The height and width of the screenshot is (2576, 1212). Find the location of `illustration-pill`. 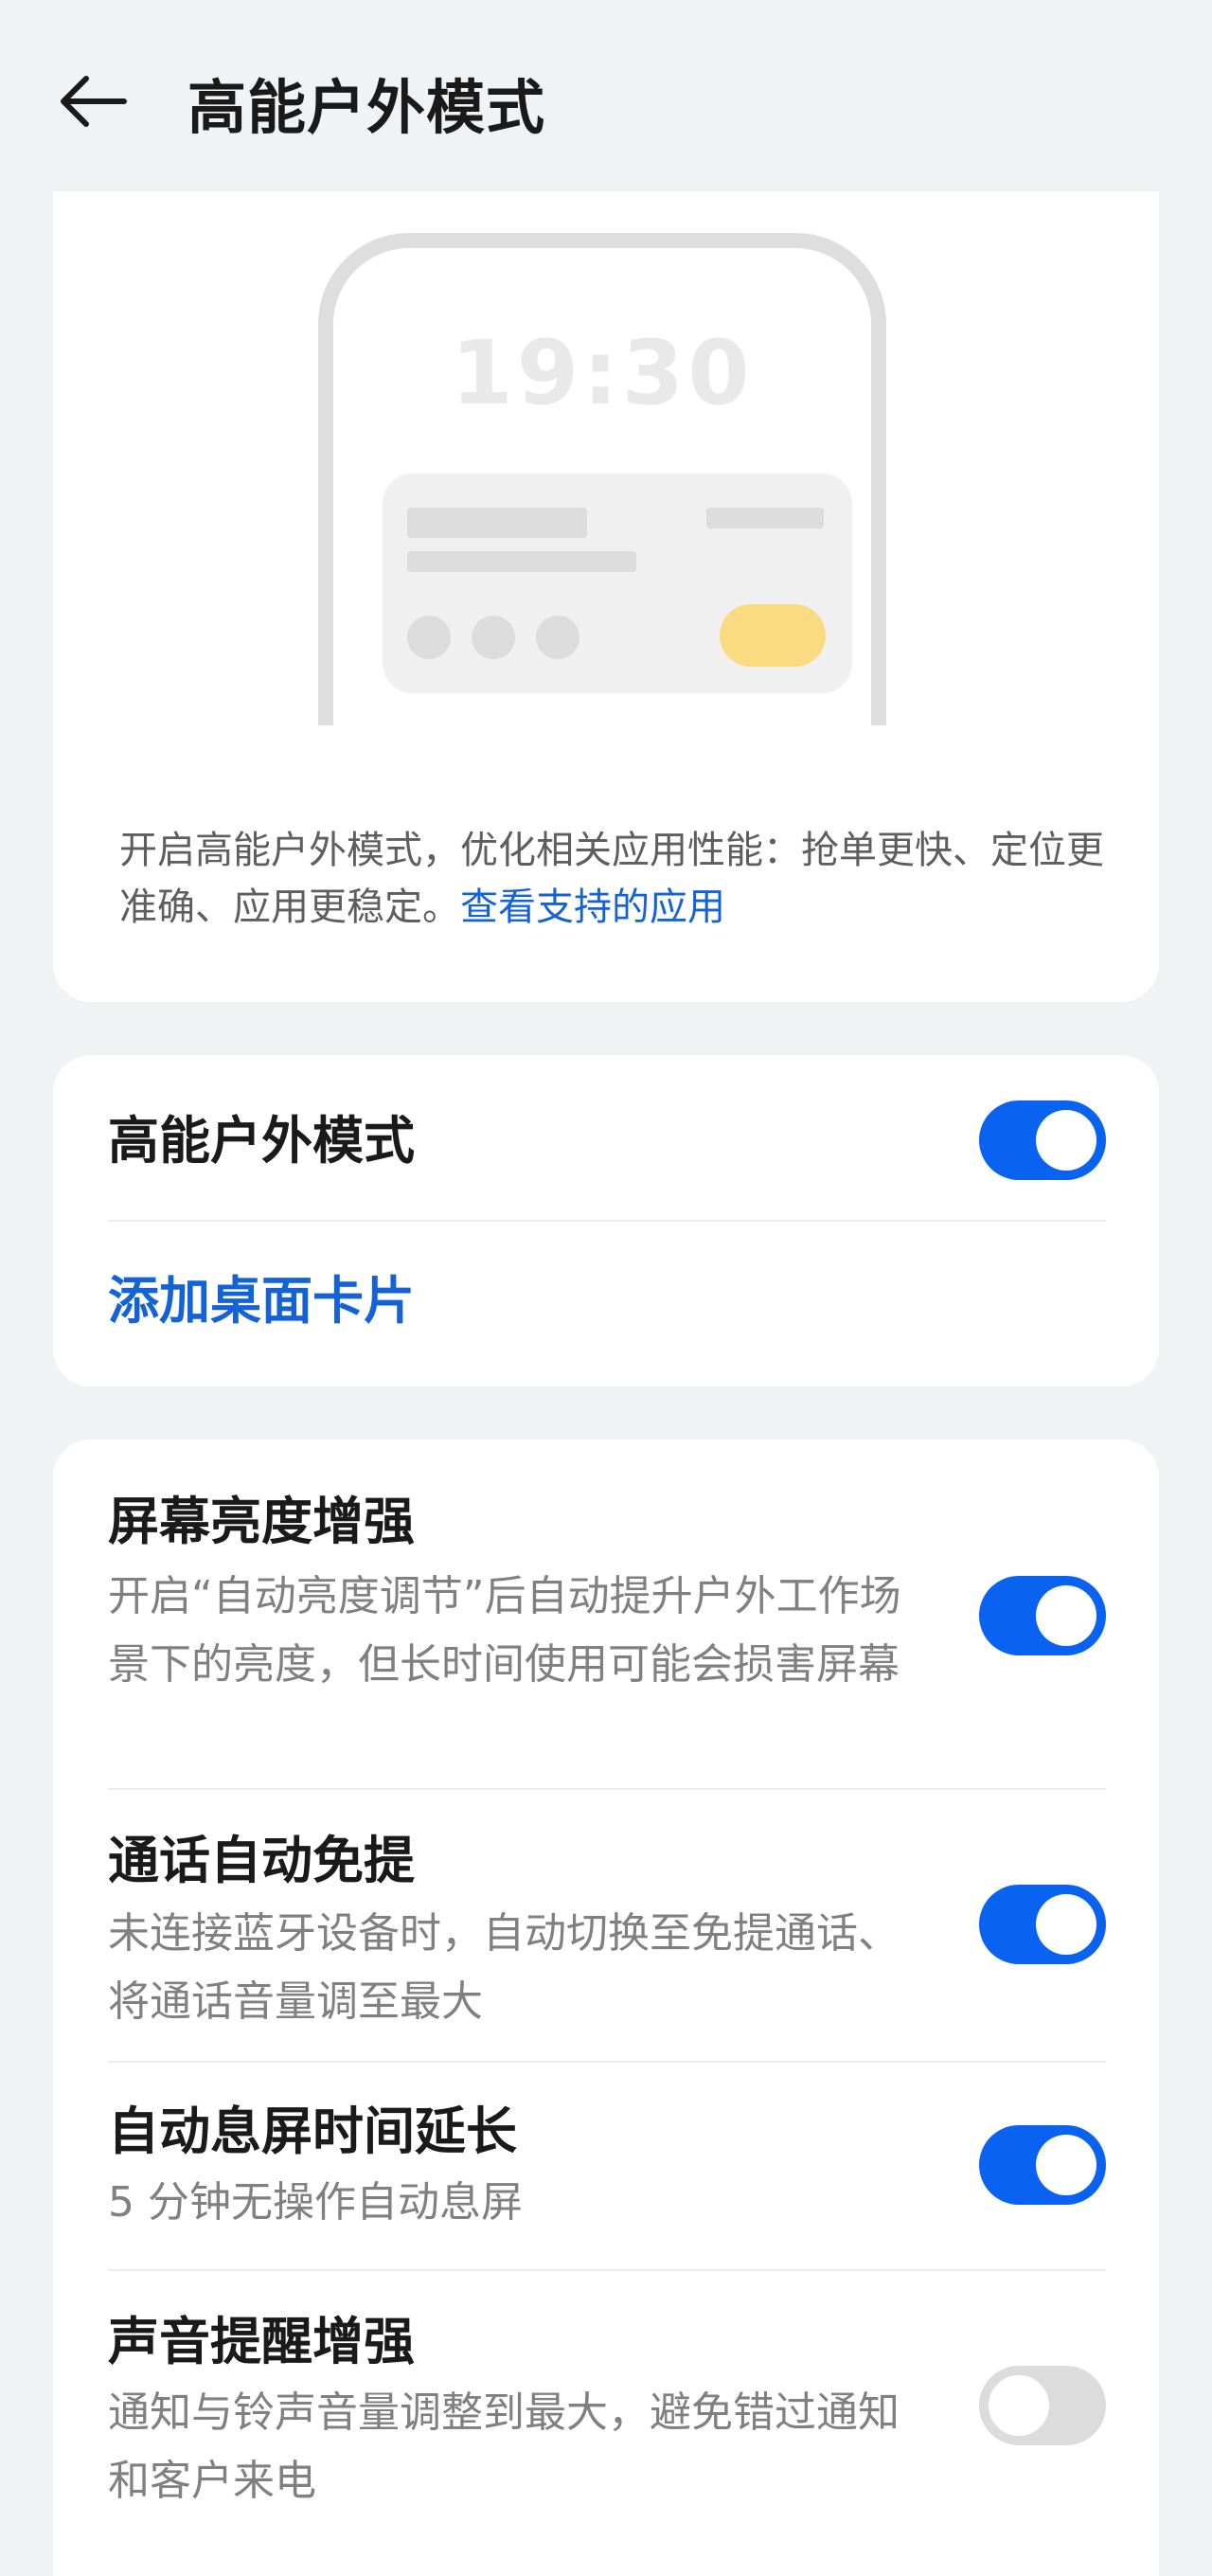

illustration-pill is located at coordinates (773, 635).